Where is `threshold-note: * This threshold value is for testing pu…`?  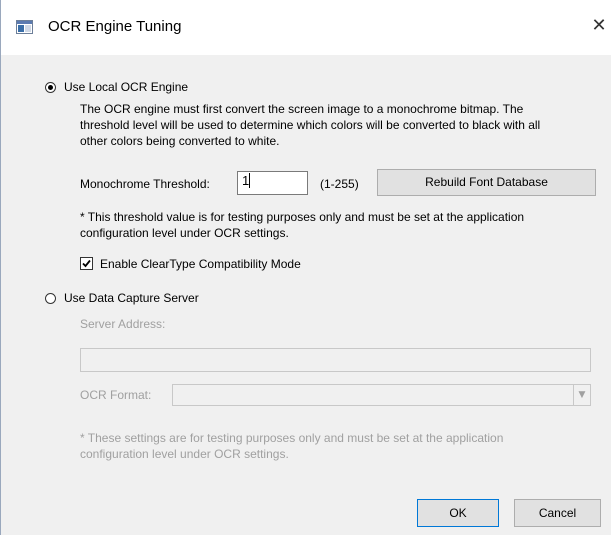 threshold-note: * This threshold value is for testing pu… is located at coordinates (302, 225).